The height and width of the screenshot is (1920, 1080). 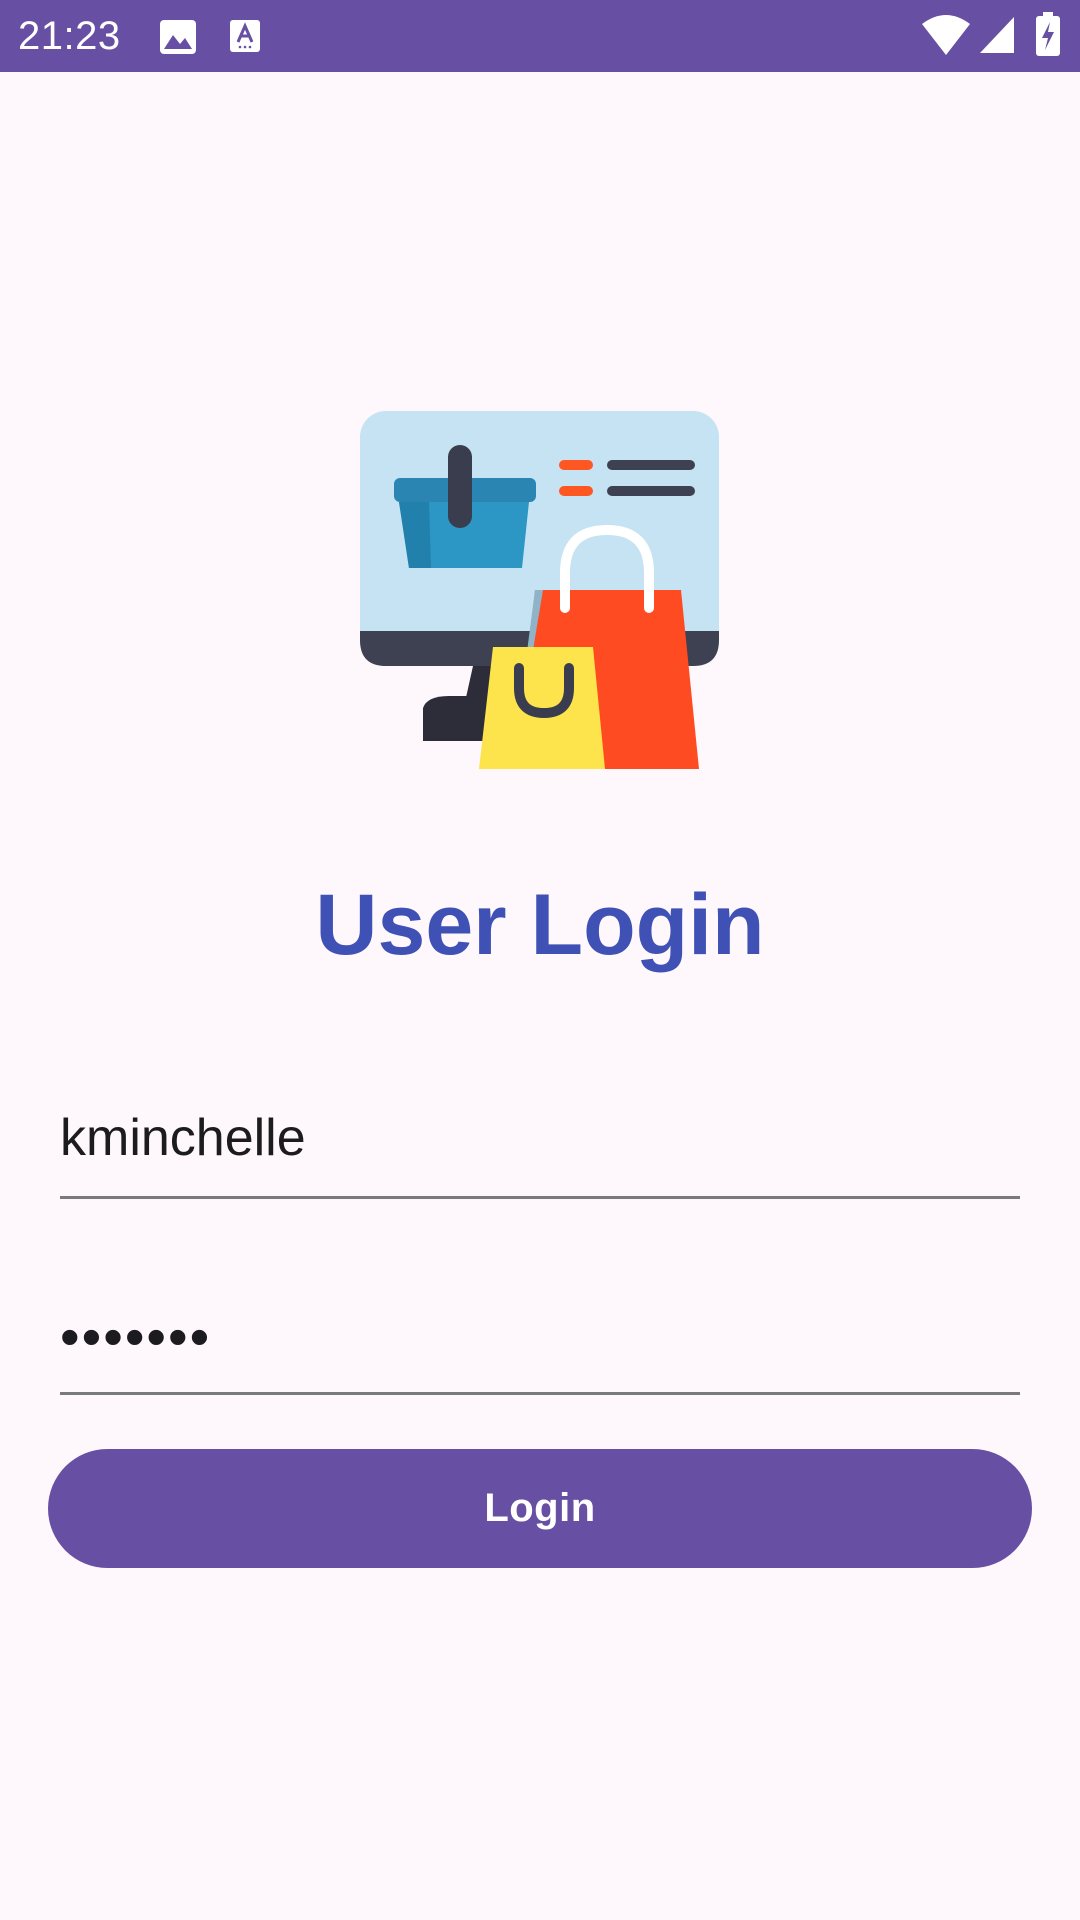 What do you see at coordinates (540, 36) in the screenshot?
I see `status-bar: 21:23` at bounding box center [540, 36].